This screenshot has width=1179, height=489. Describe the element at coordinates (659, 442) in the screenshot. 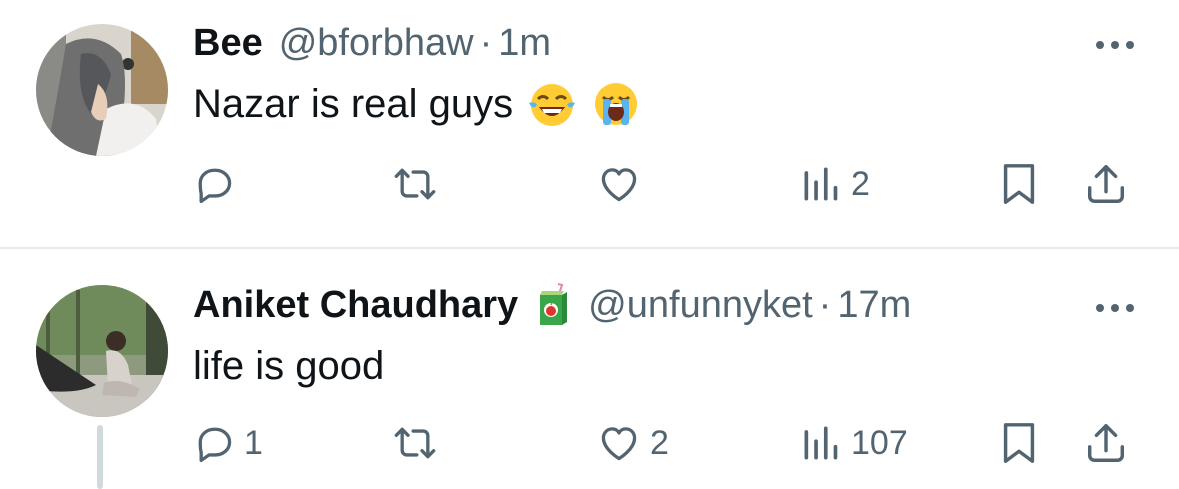

I see `like-count: 2` at that location.